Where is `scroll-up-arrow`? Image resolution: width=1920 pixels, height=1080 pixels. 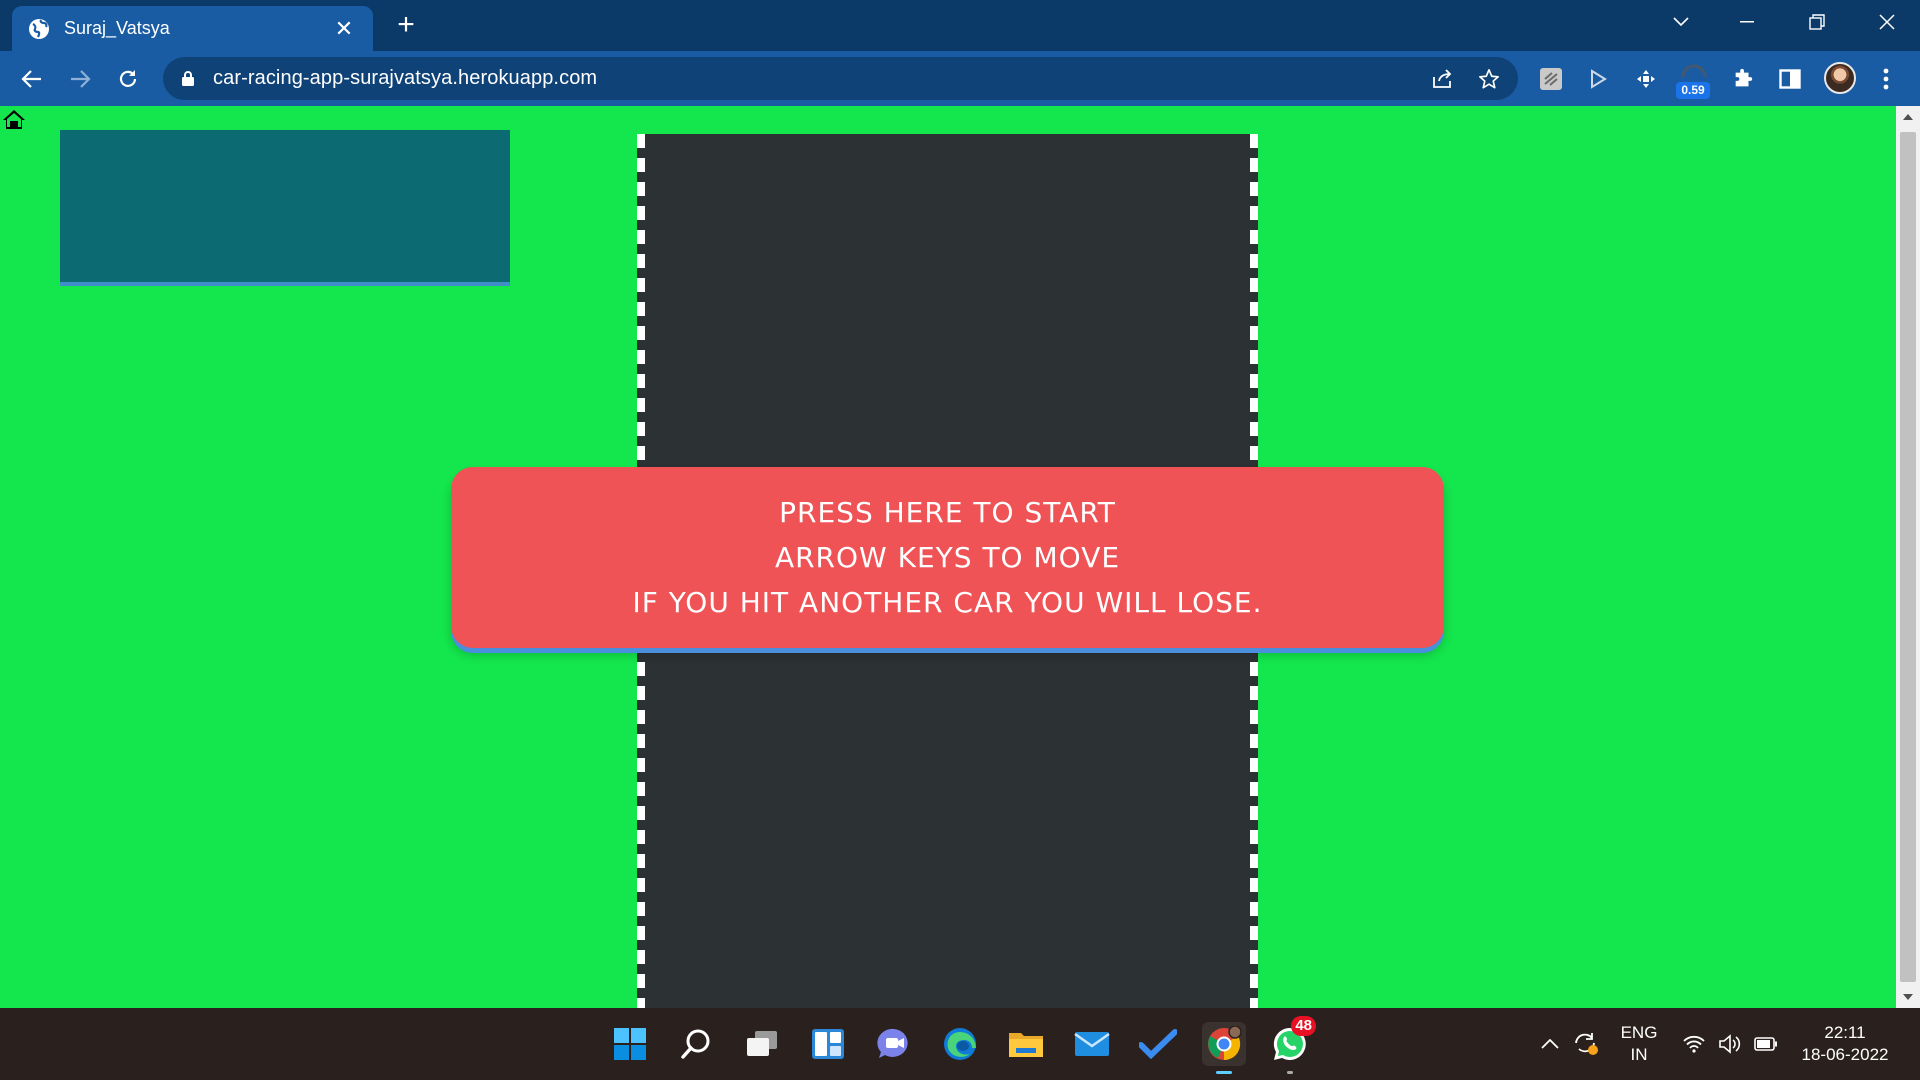
scroll-up-arrow is located at coordinates (1908, 117).